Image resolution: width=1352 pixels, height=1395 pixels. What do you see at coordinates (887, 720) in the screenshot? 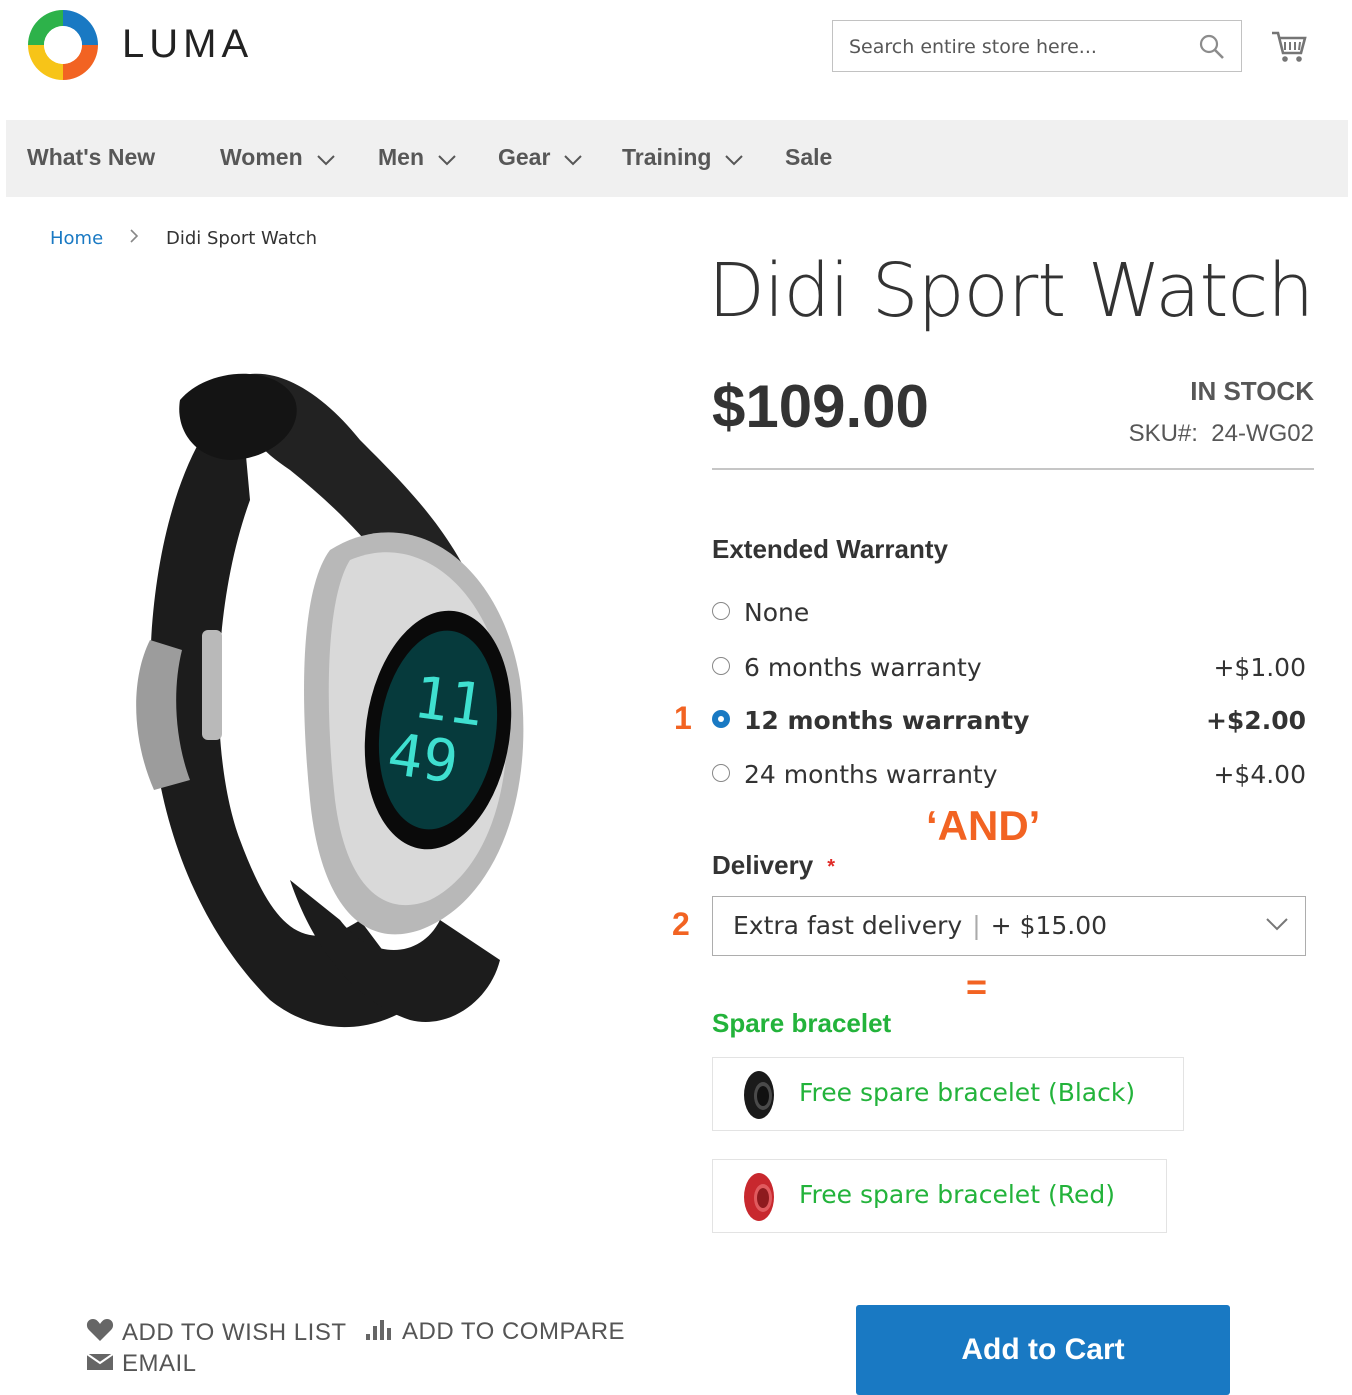
I see `option-label: 12 months warranty` at bounding box center [887, 720].